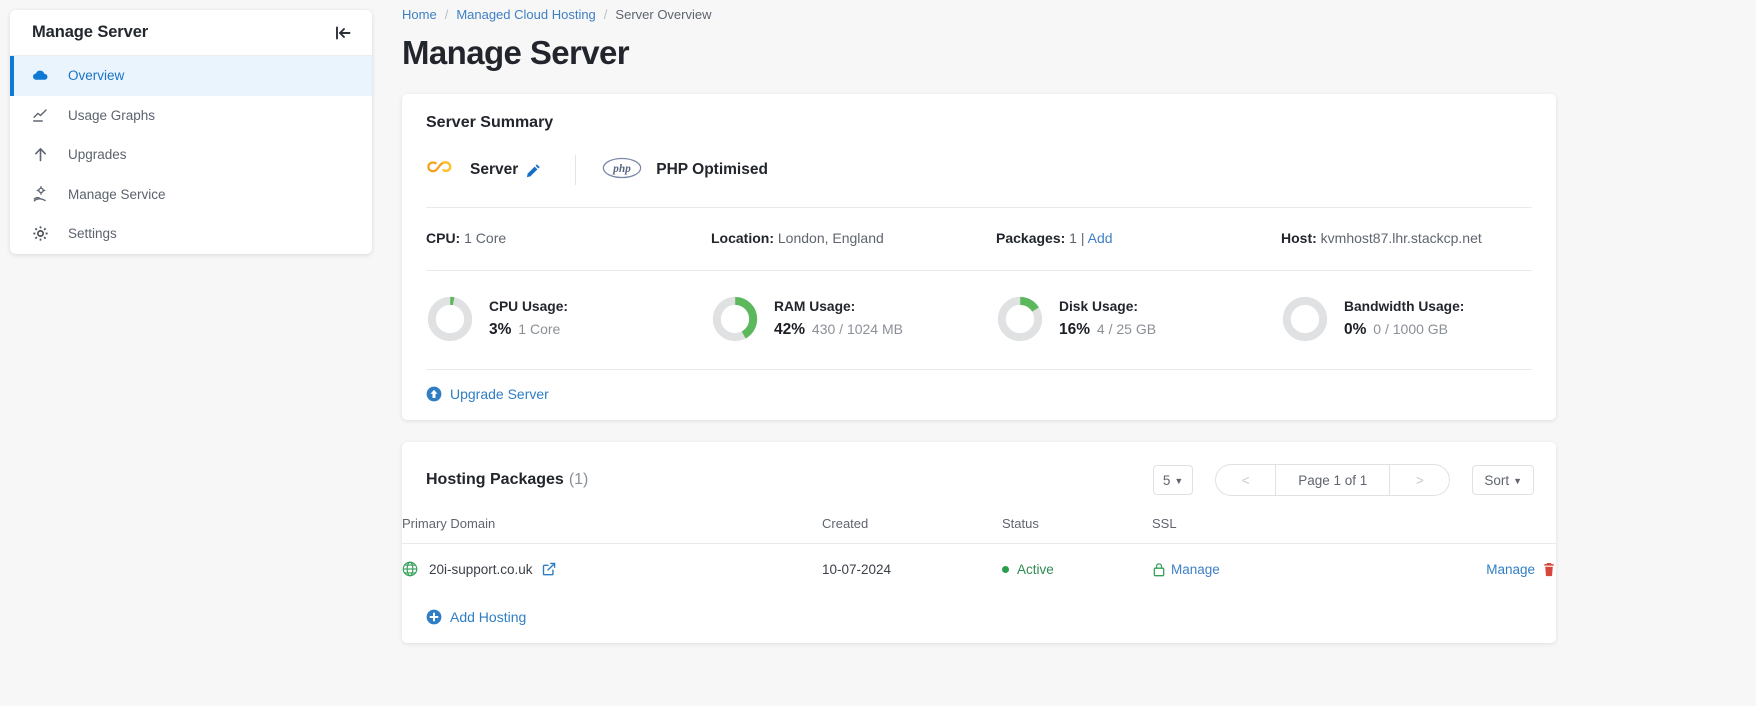  I want to click on gauge-percent: 0%, so click(1355, 329).